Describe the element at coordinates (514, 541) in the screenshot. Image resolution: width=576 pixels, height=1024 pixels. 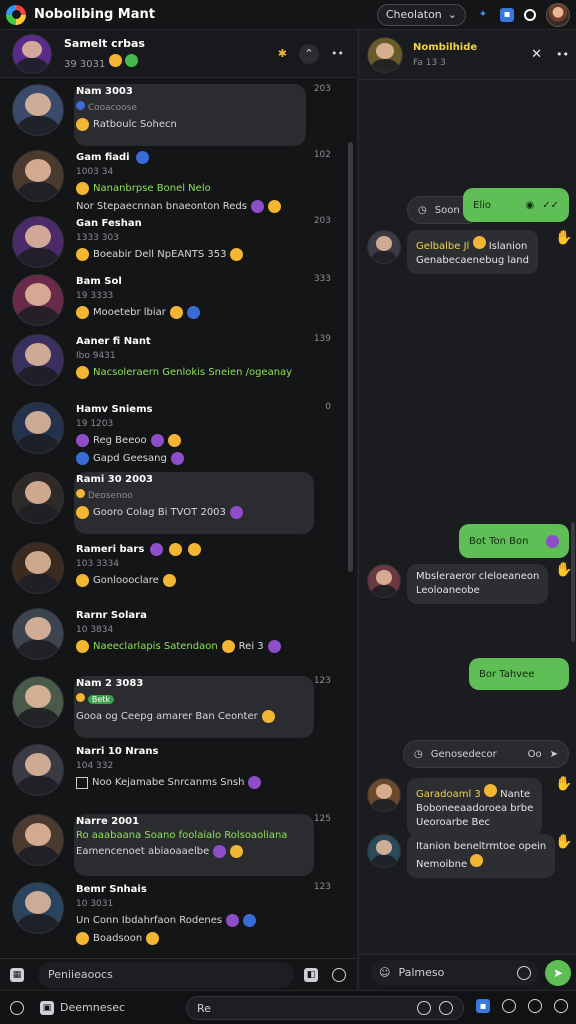
I see `outgoing-message: Bot Ton Bon` at that location.